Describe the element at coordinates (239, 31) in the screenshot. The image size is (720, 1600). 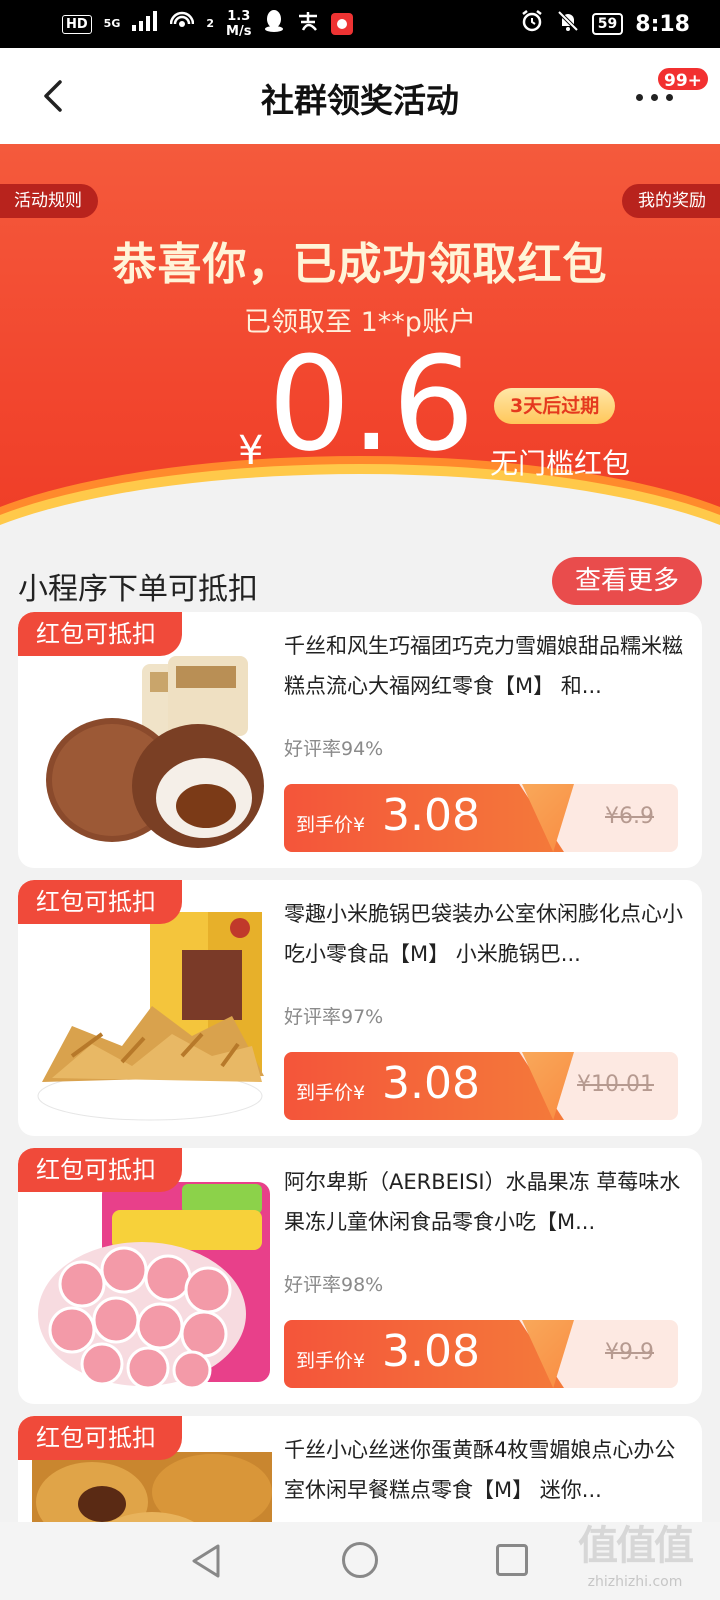
I see `speed-unit: M/s` at that location.